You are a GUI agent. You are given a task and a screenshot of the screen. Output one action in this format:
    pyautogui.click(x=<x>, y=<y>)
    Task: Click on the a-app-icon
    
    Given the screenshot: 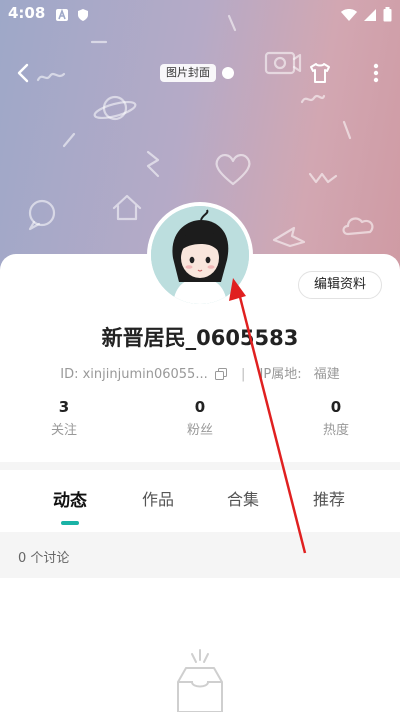 What is the action you would take?
    pyautogui.click(x=62, y=14)
    